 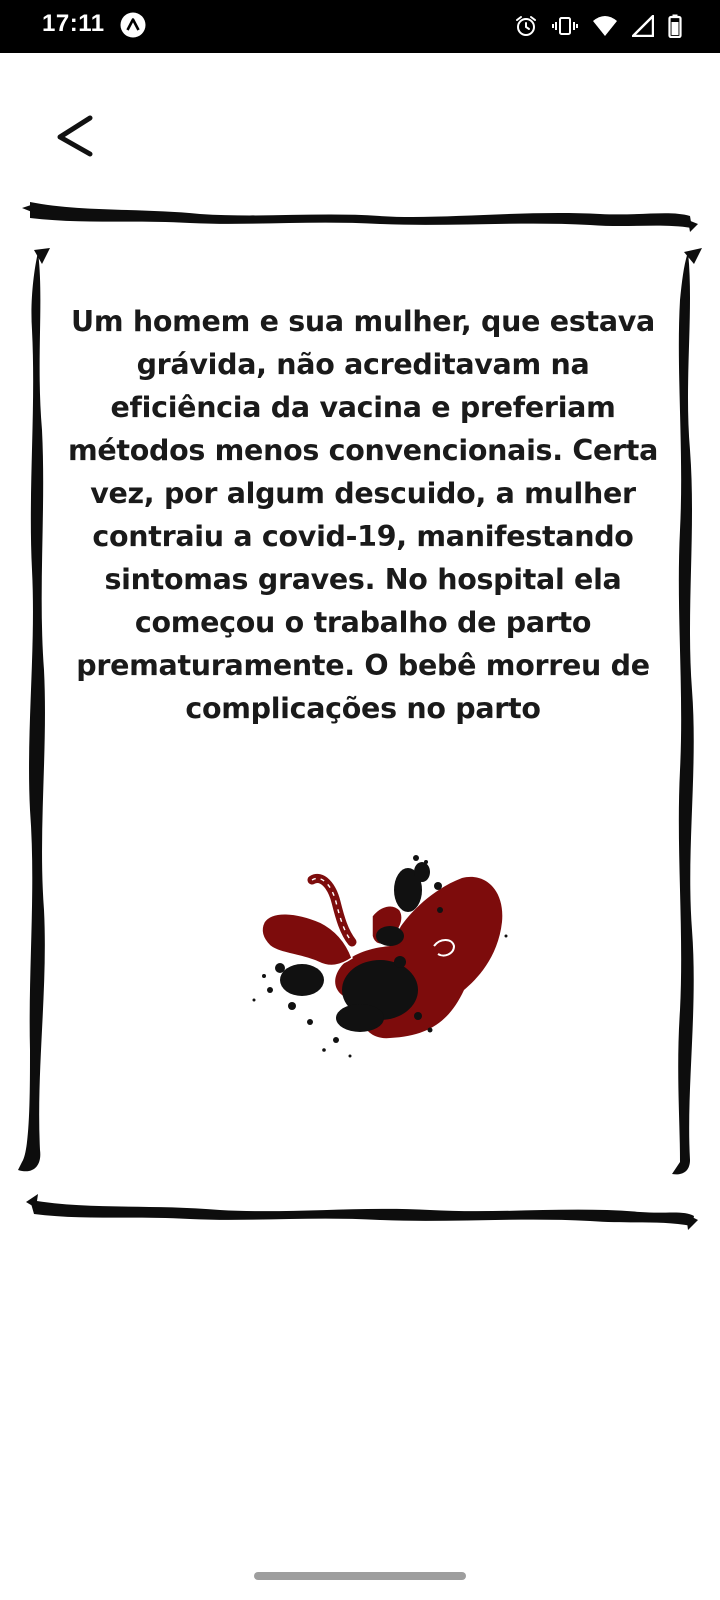 What do you see at coordinates (31, 712) in the screenshot?
I see `frame-left-stroke` at bounding box center [31, 712].